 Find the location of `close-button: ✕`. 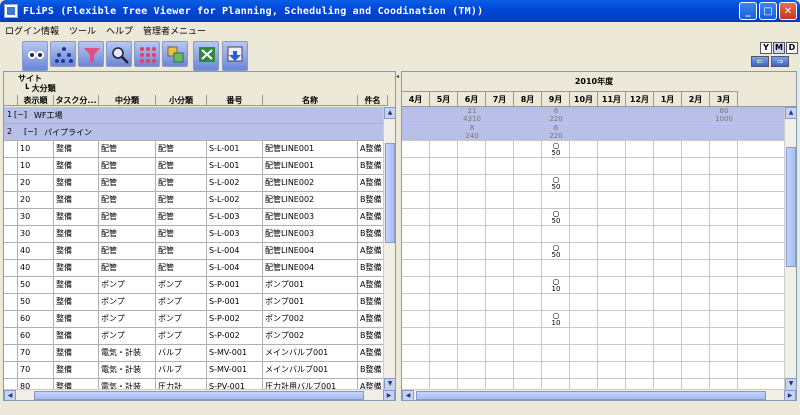

close-button: ✕ is located at coordinates (788, 11).